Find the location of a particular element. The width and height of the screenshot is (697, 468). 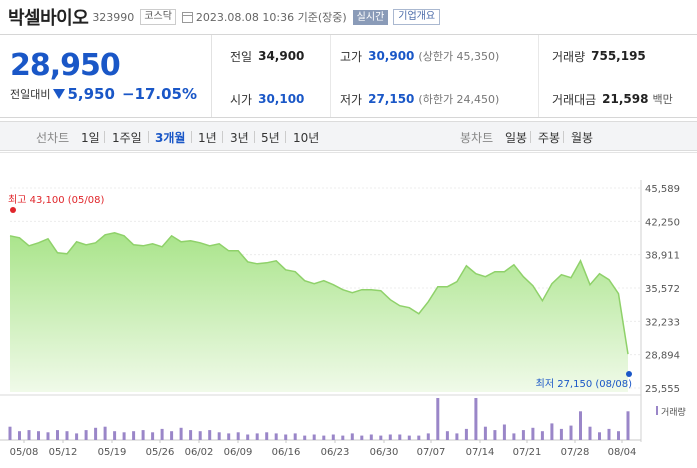

current-price: 28,950 is located at coordinates (65, 65).